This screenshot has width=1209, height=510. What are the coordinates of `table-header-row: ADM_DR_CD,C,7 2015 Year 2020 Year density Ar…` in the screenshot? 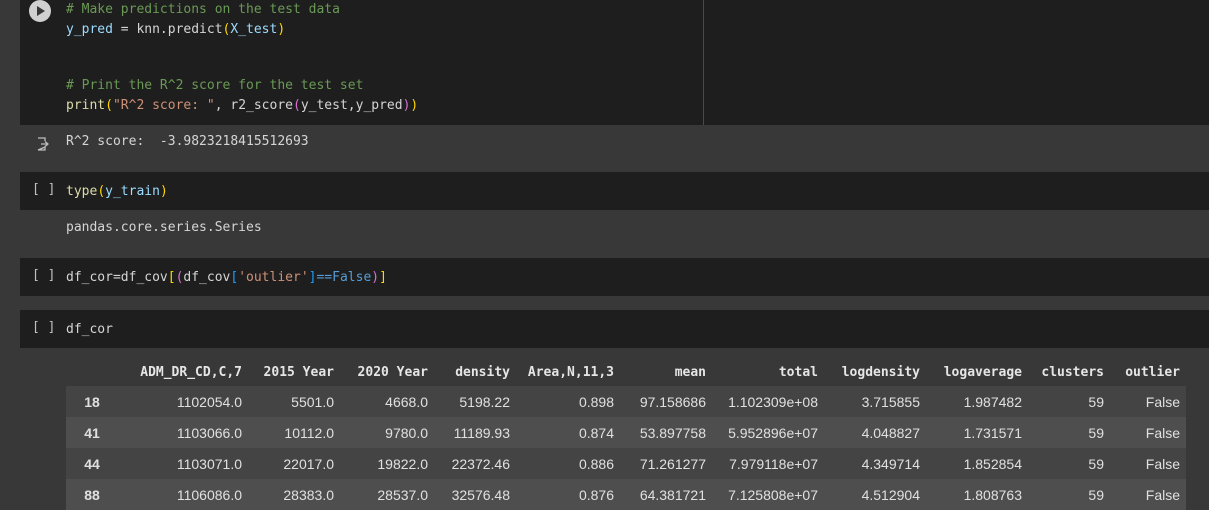 It's located at (626, 372).